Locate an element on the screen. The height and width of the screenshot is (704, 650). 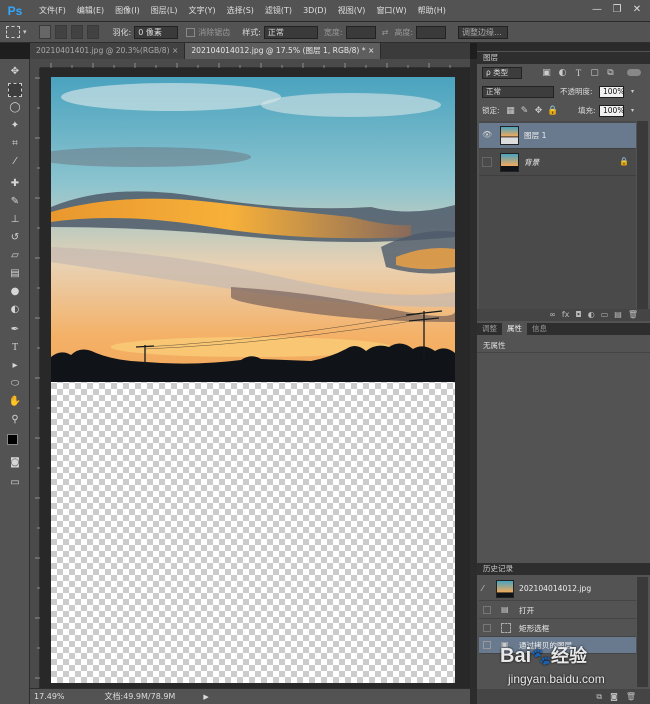
history-brush-tool-icon: ↺ is located at coordinates (15, 238).